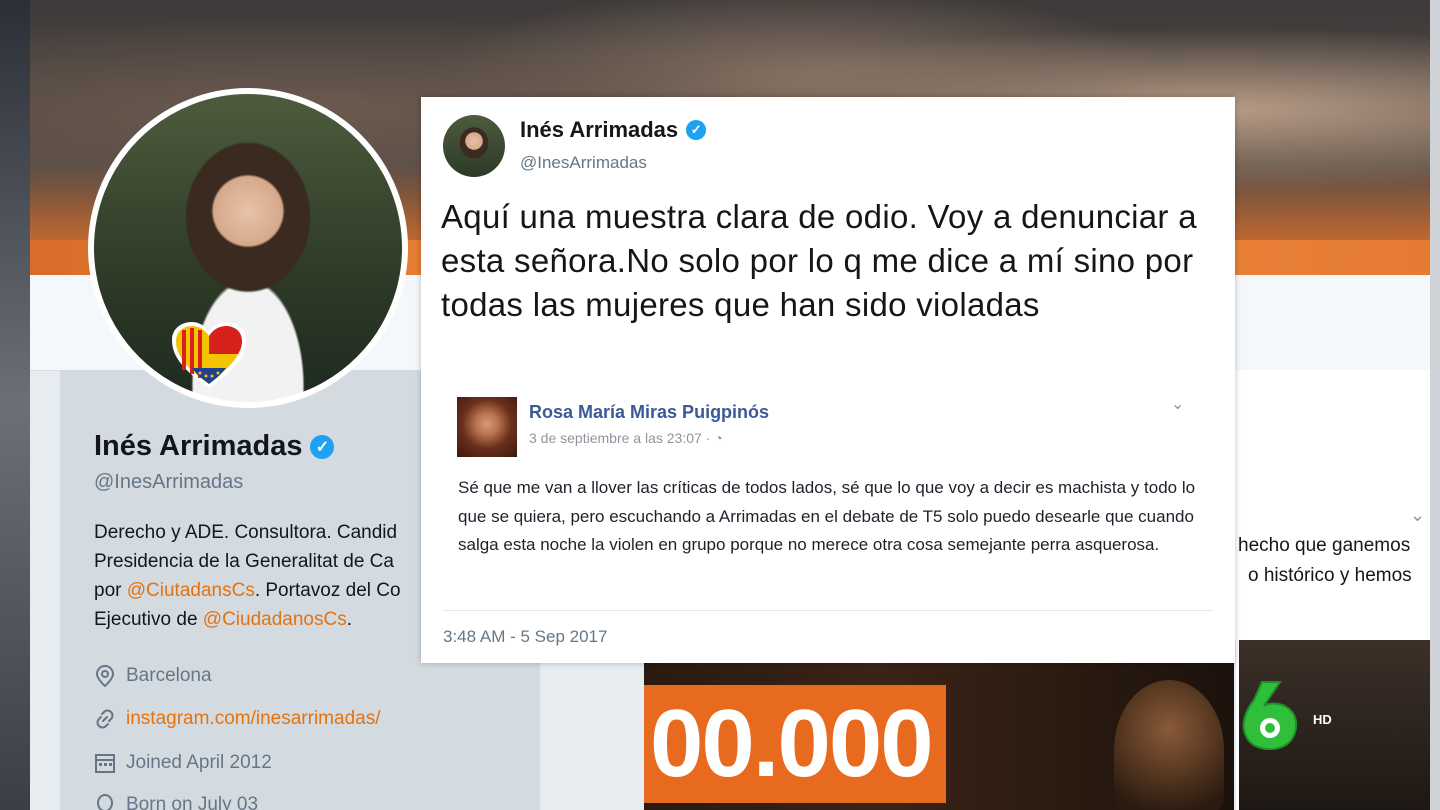 The width and height of the screenshot is (1440, 810). I want to click on profile-joined: Joined April 2012, so click(183, 763).